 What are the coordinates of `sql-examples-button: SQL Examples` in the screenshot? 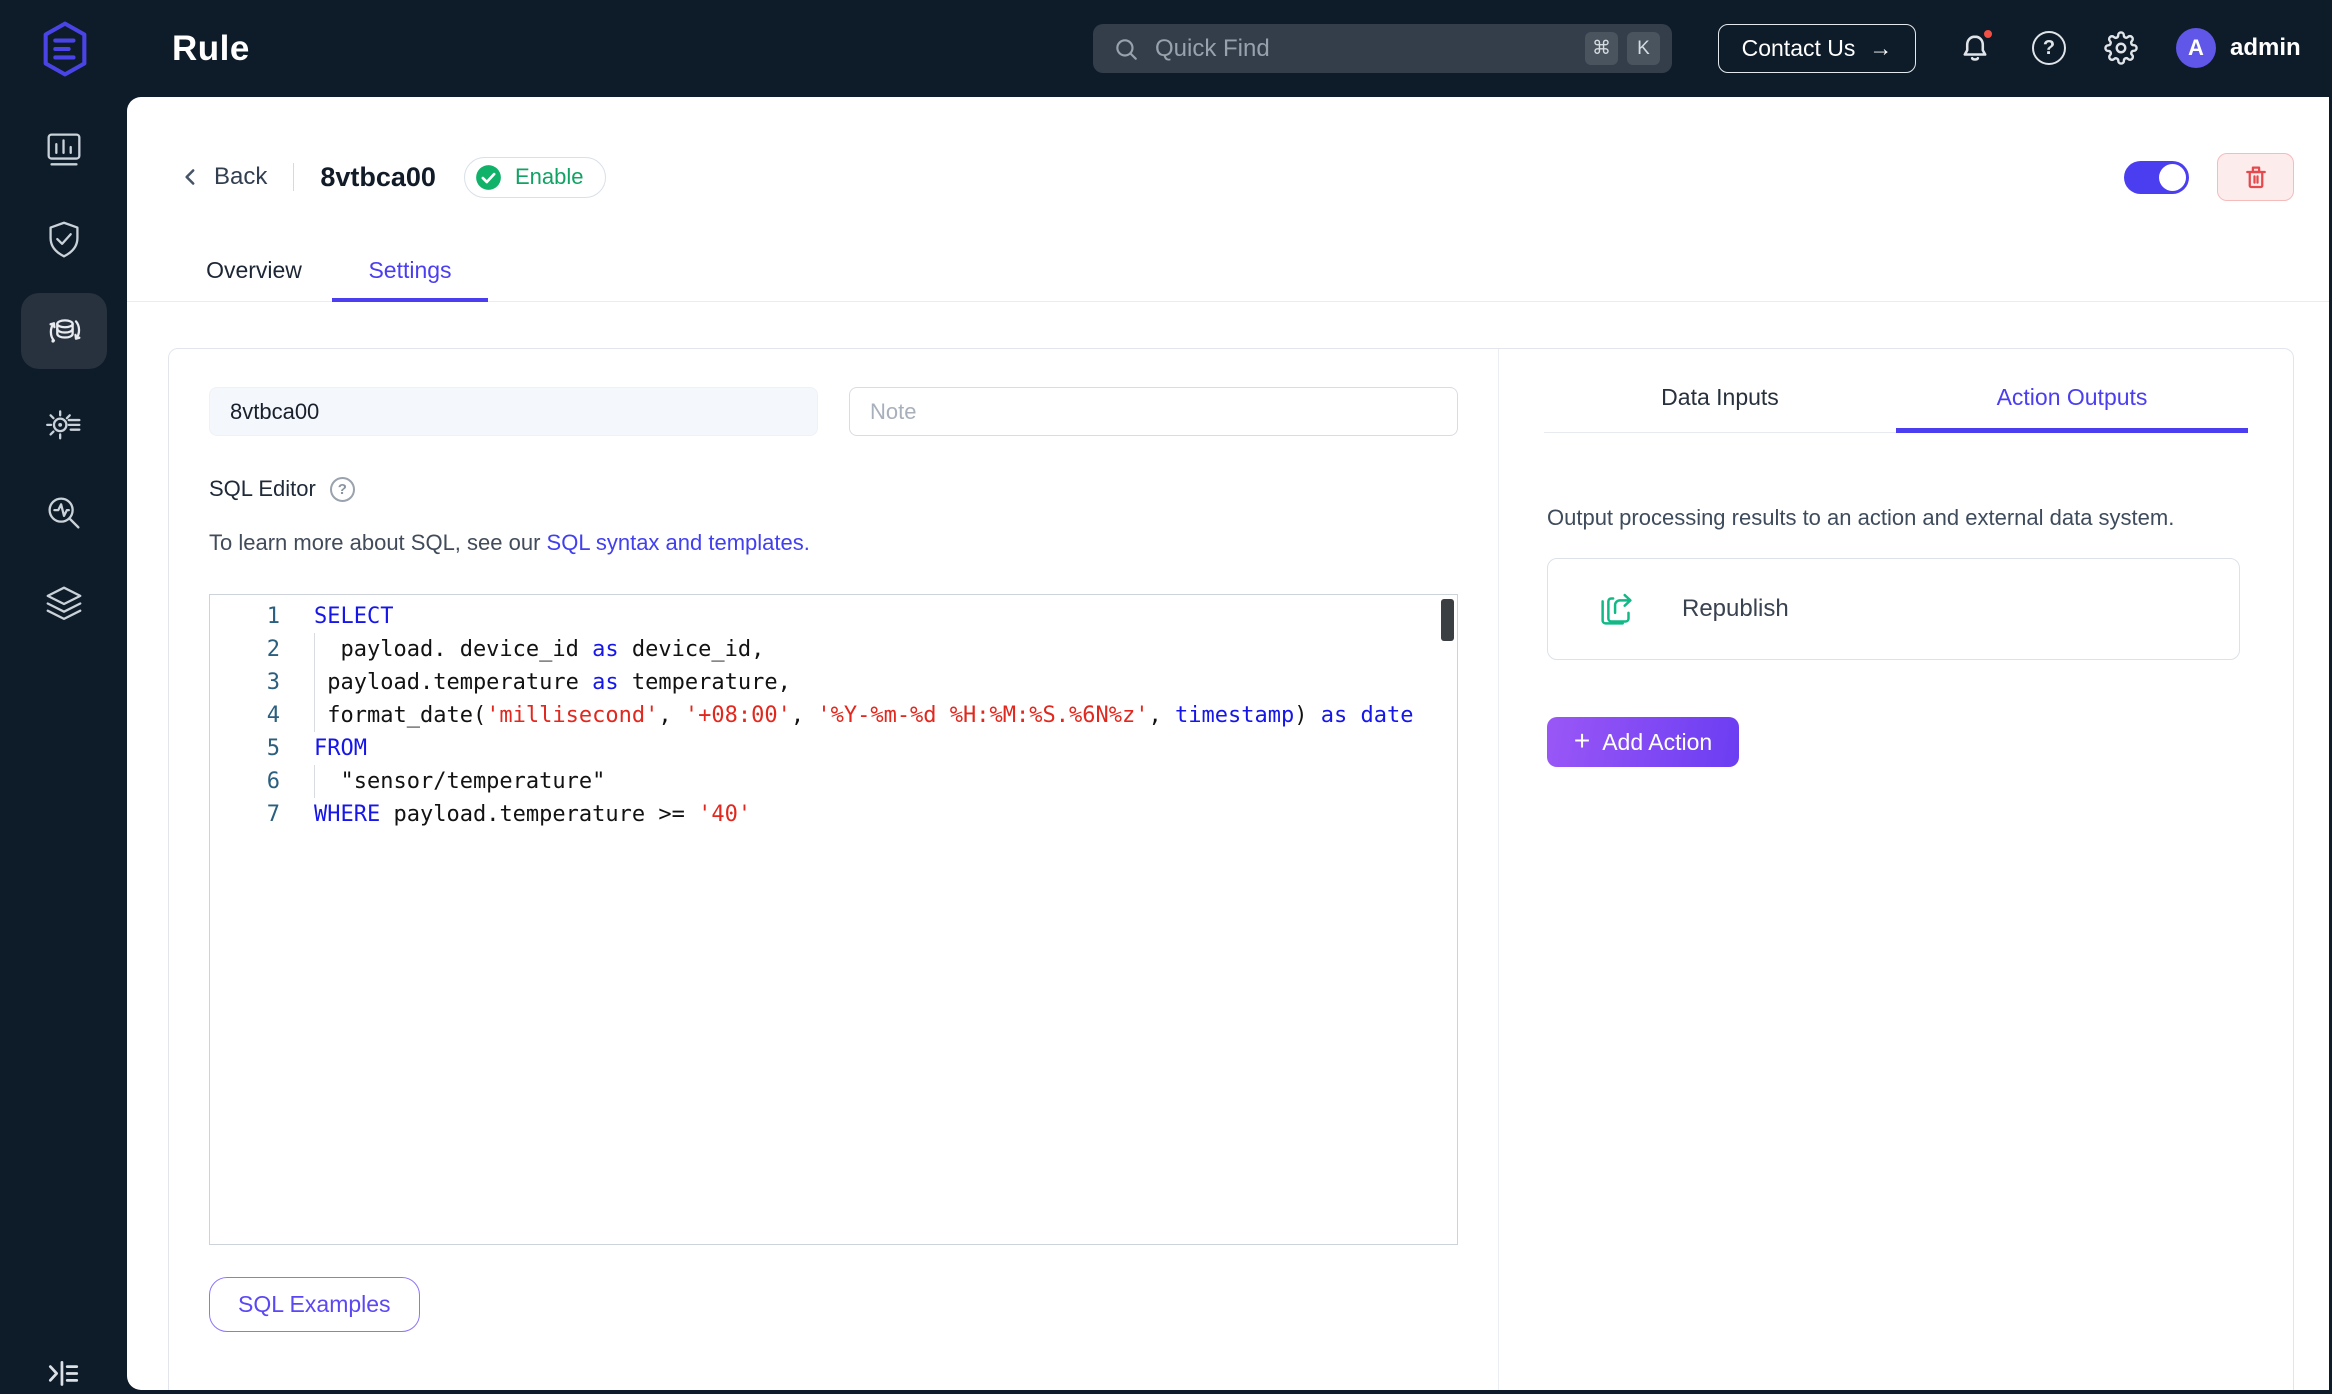 It's located at (314, 1304).